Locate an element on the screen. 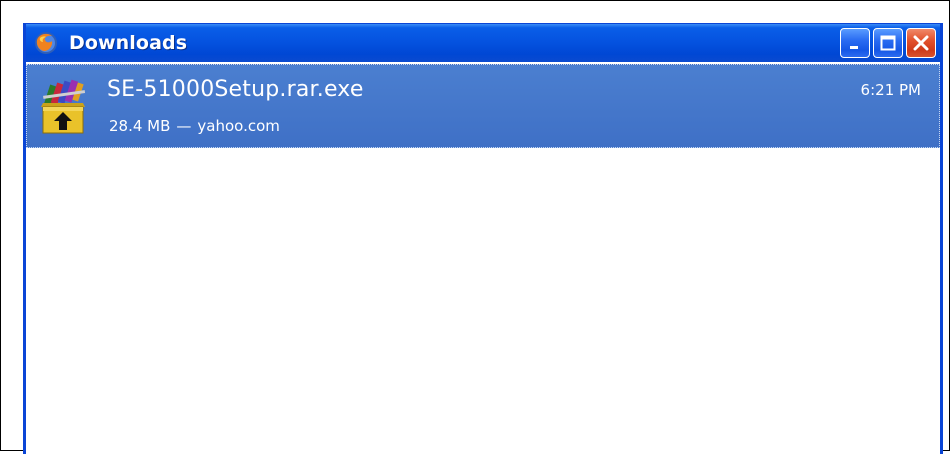  window-title: Downloads is located at coordinates (128, 43).